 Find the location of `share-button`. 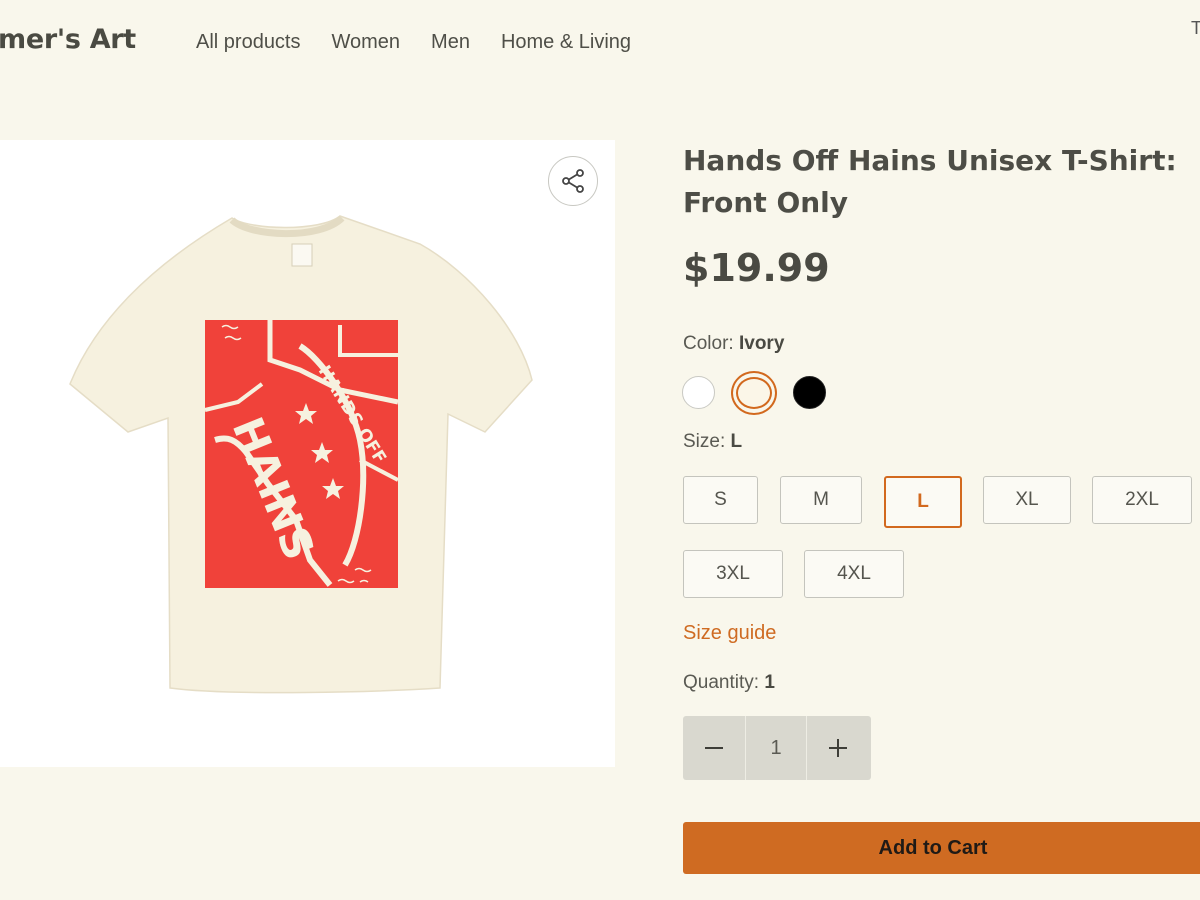

share-button is located at coordinates (573, 181).